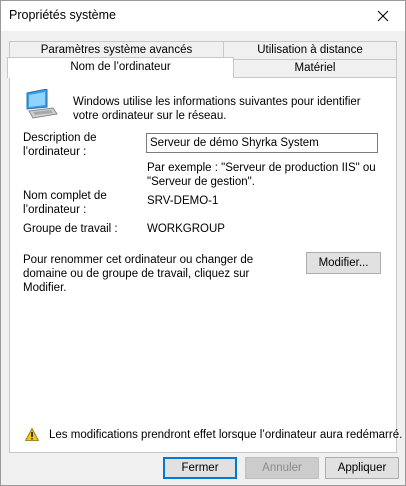 The image size is (406, 486). What do you see at coordinates (116, 50) in the screenshot?
I see `tab-label: Paramètres système avancés` at bounding box center [116, 50].